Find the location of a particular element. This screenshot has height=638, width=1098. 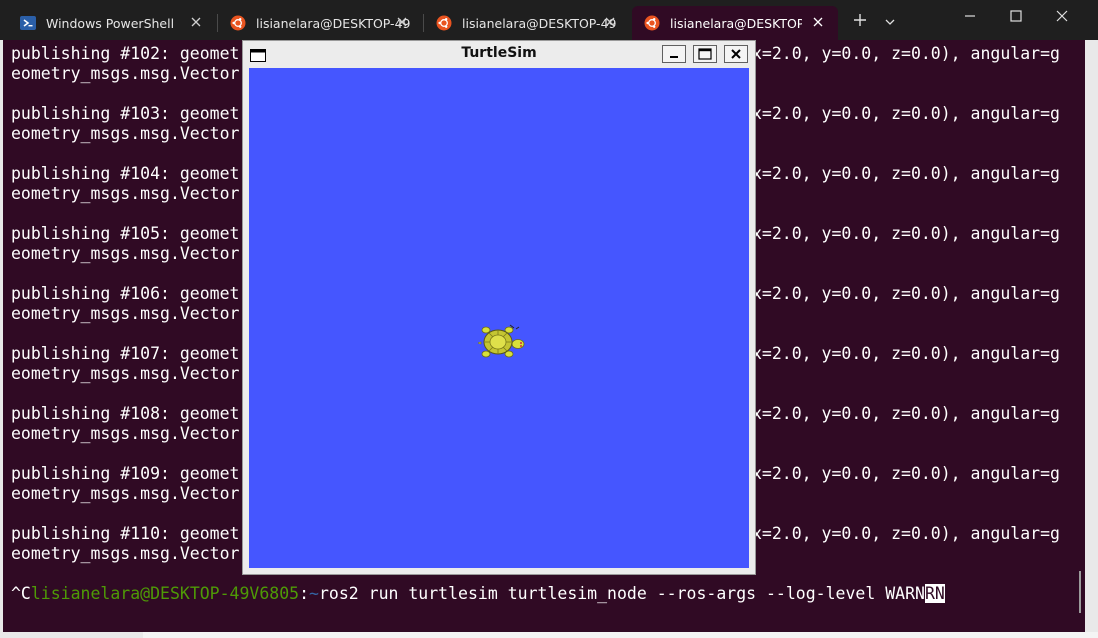

powershell-icon is located at coordinates (28, 23).